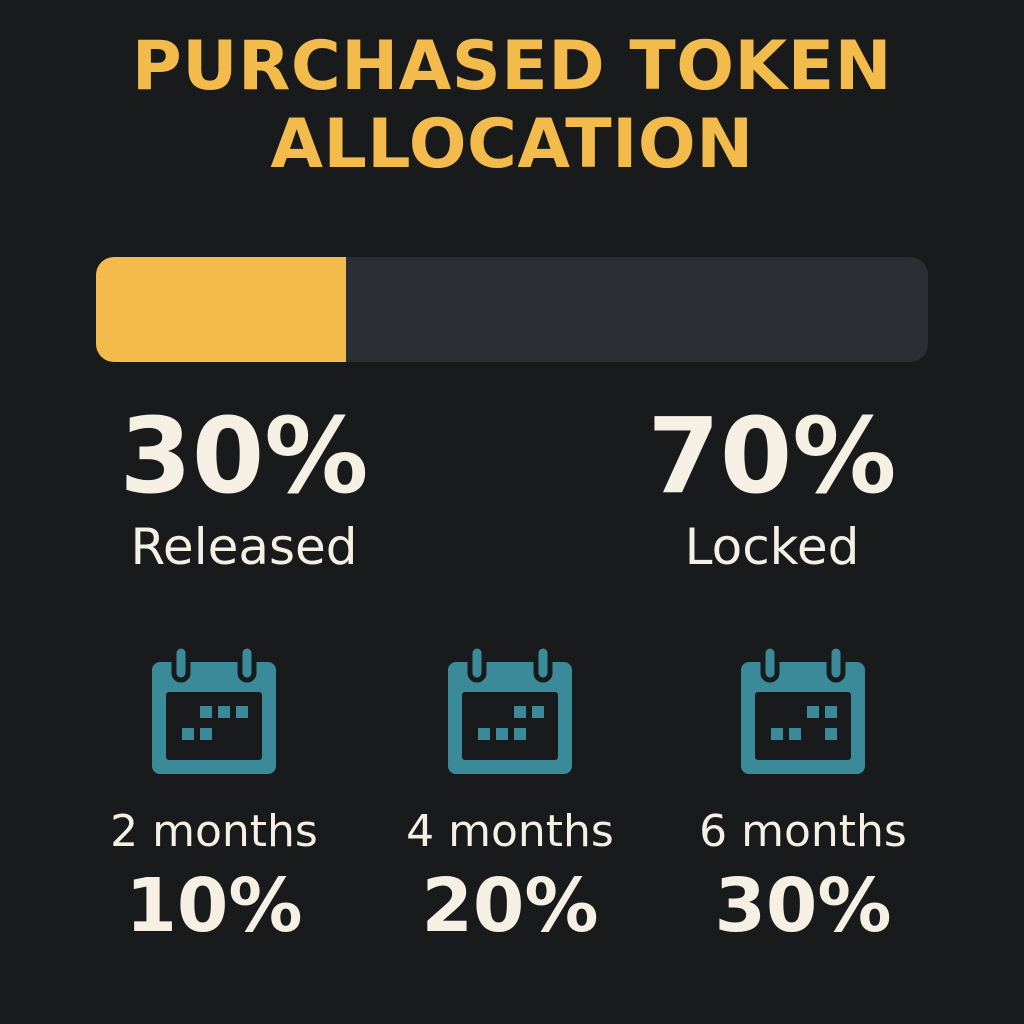  I want to click on vesting-step-2-months: 2 months 10%, so click(214, 794).